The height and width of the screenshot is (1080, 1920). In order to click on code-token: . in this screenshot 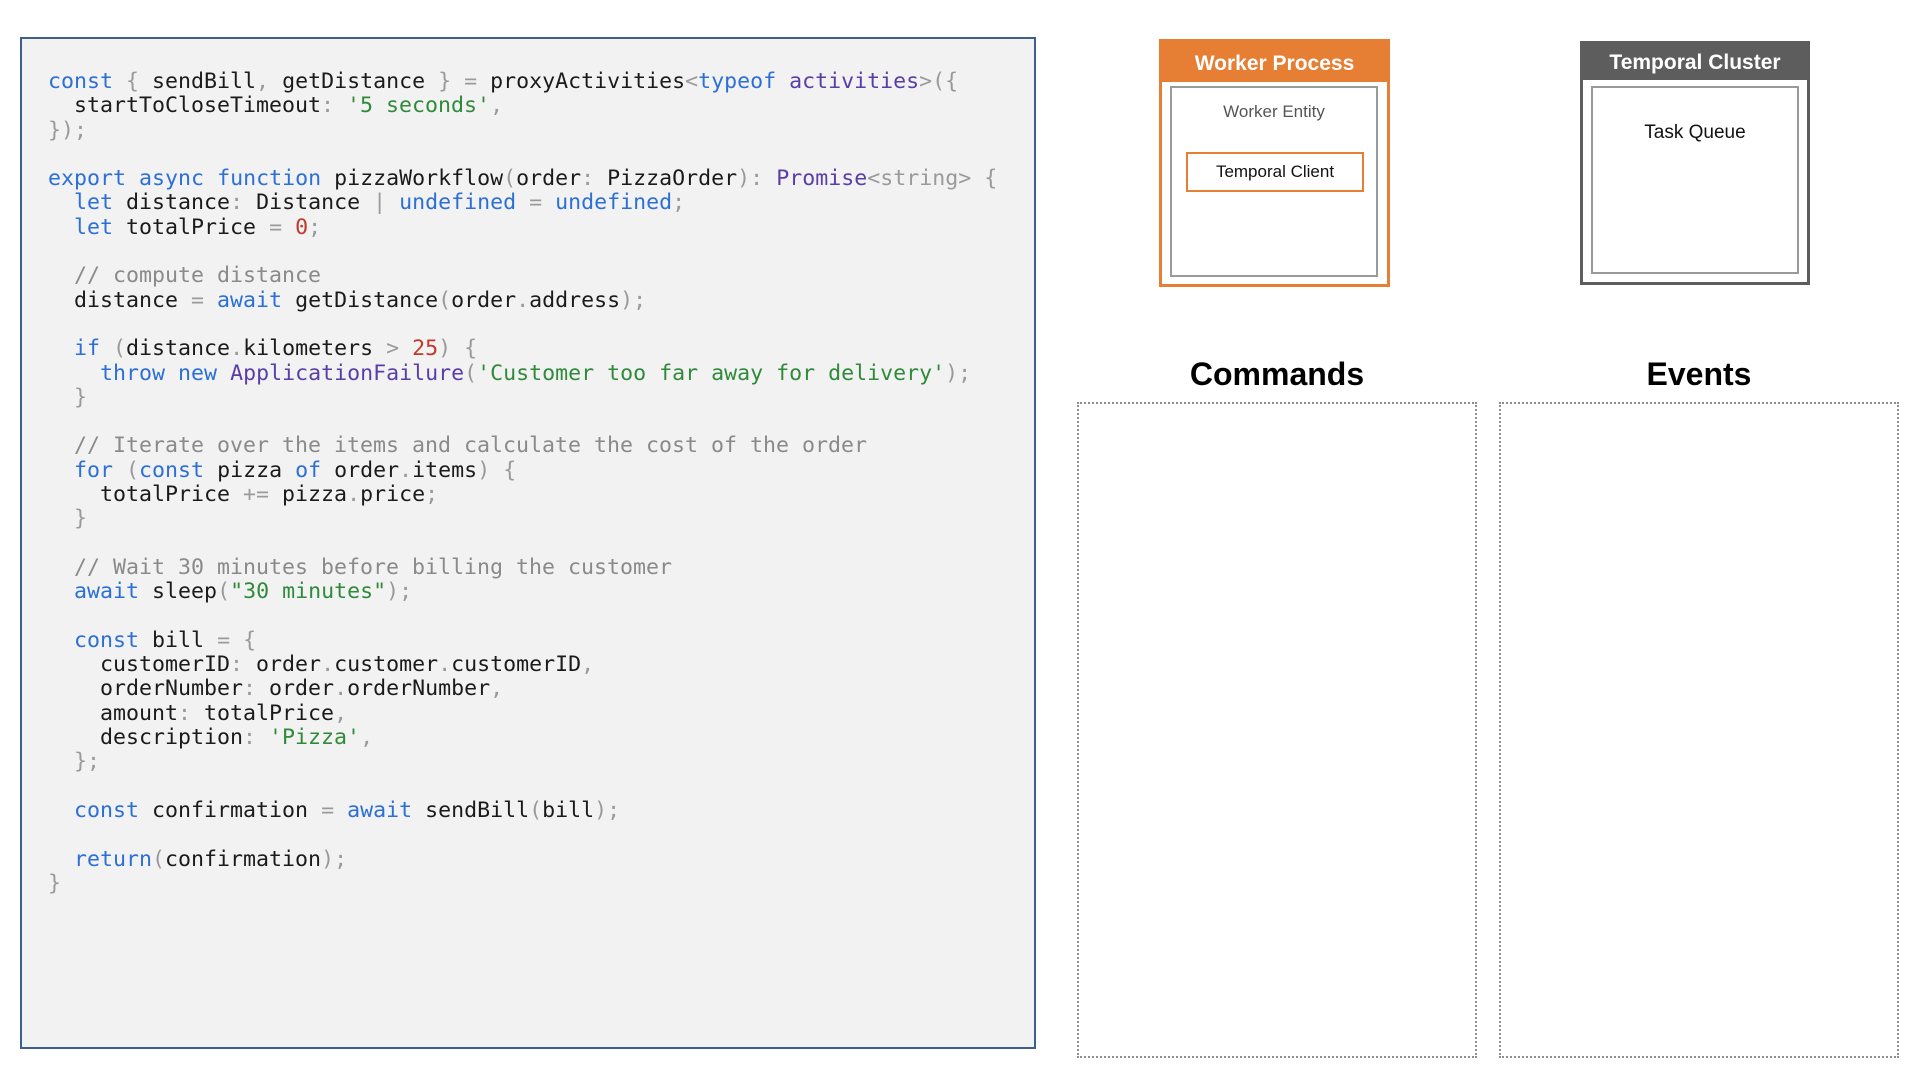, I will do `click(523, 300)`.